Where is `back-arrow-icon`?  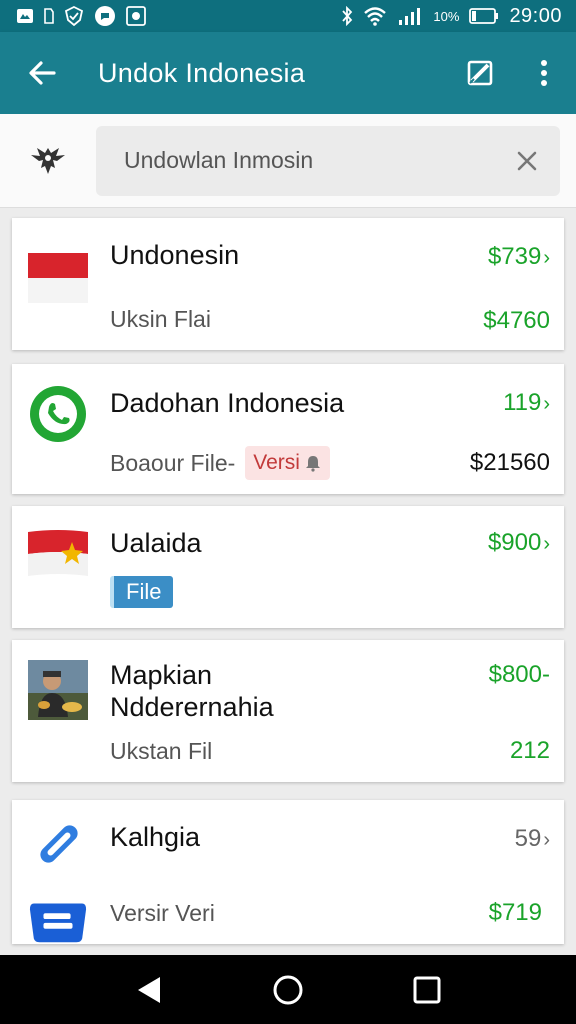 back-arrow-icon is located at coordinates (42, 73).